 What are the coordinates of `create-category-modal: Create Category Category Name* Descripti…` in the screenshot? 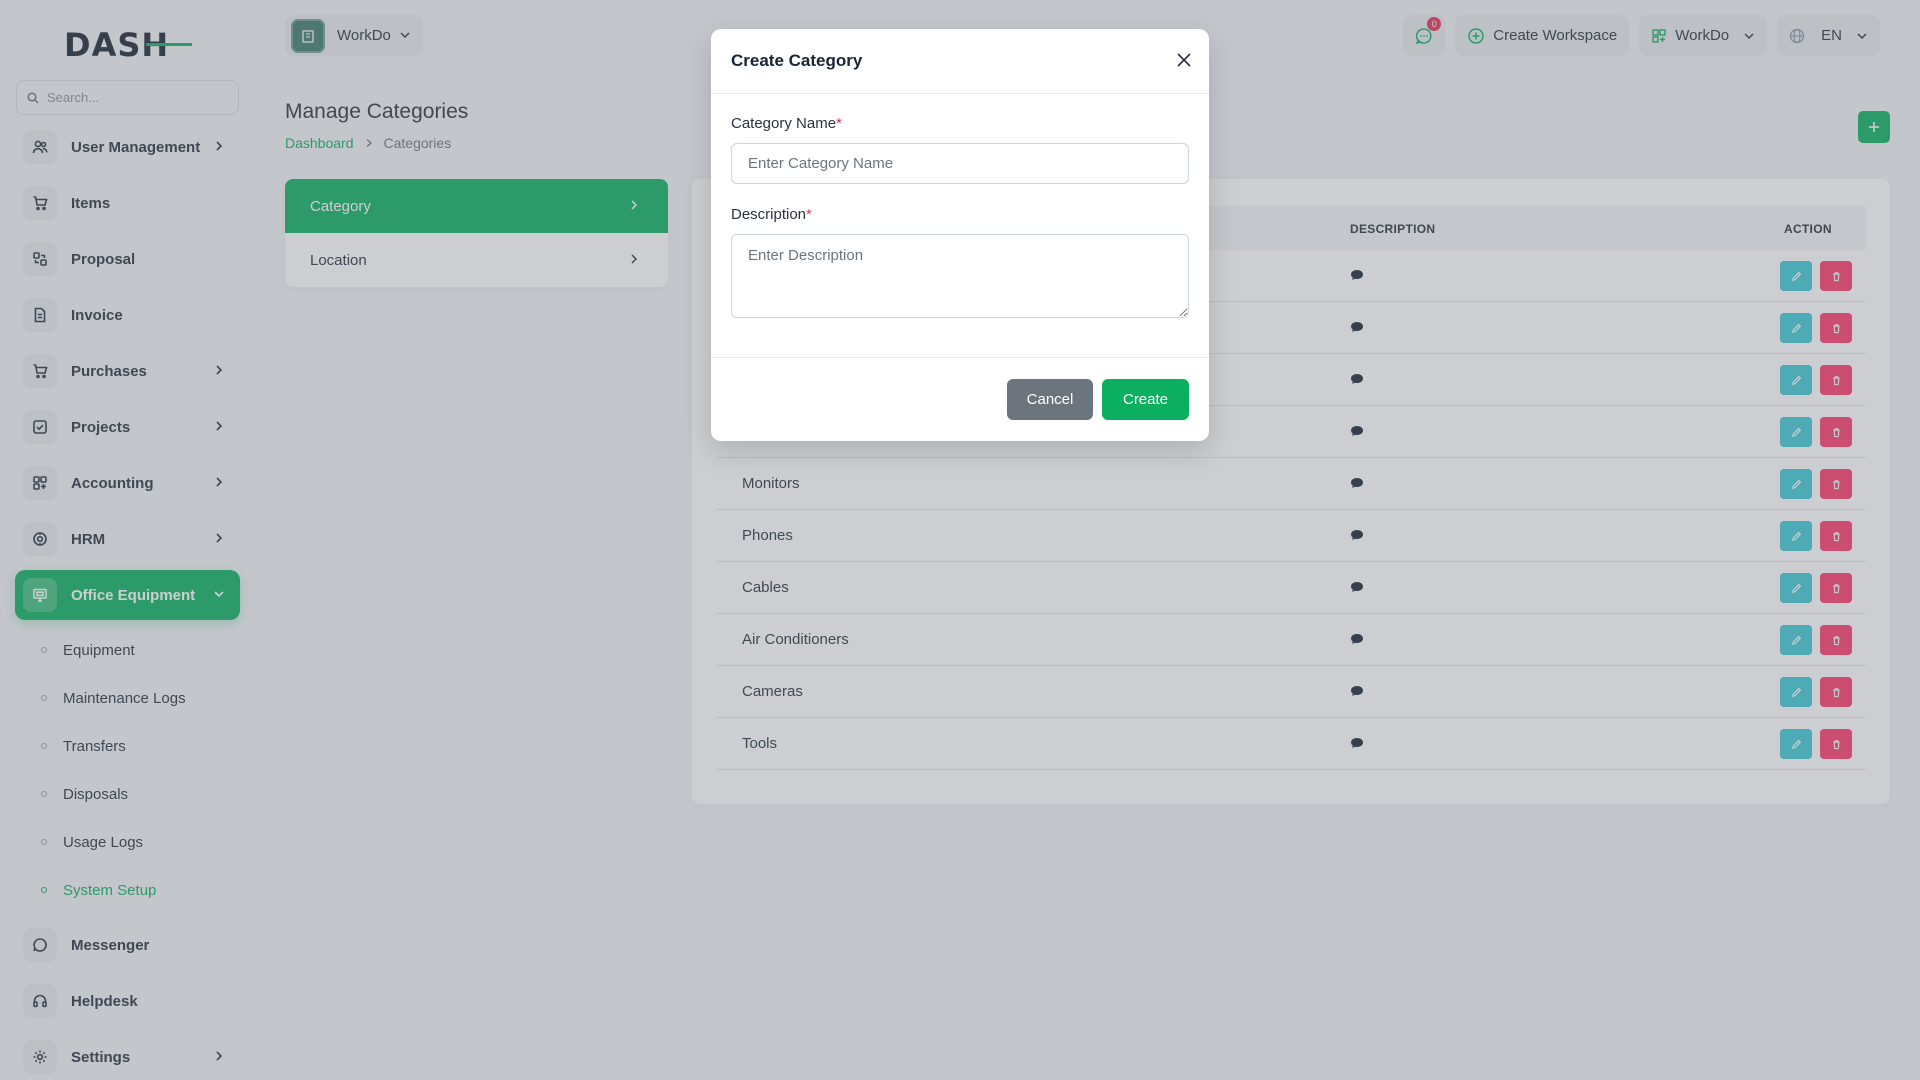 It's located at (960, 235).